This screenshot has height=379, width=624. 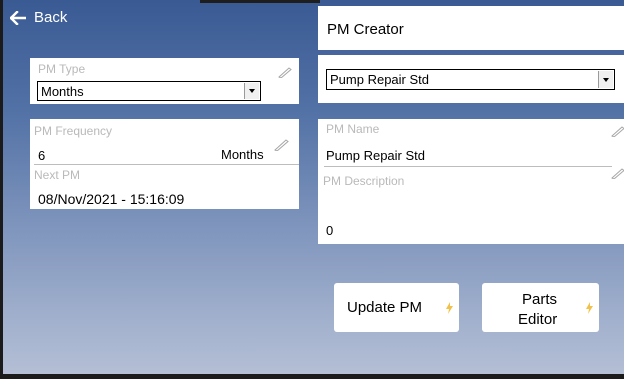 I want to click on pm-type-selected: Months, so click(x=62, y=91).